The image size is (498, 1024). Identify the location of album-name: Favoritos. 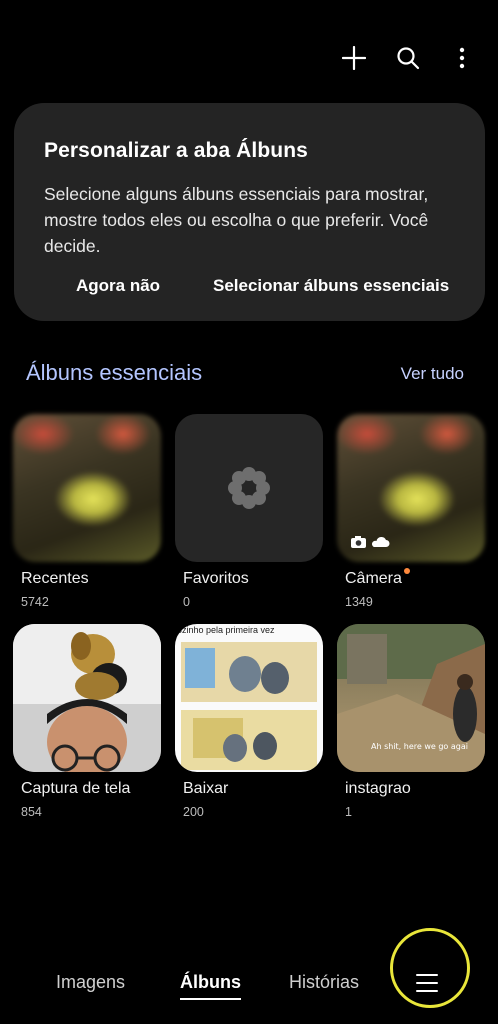
(216, 578).